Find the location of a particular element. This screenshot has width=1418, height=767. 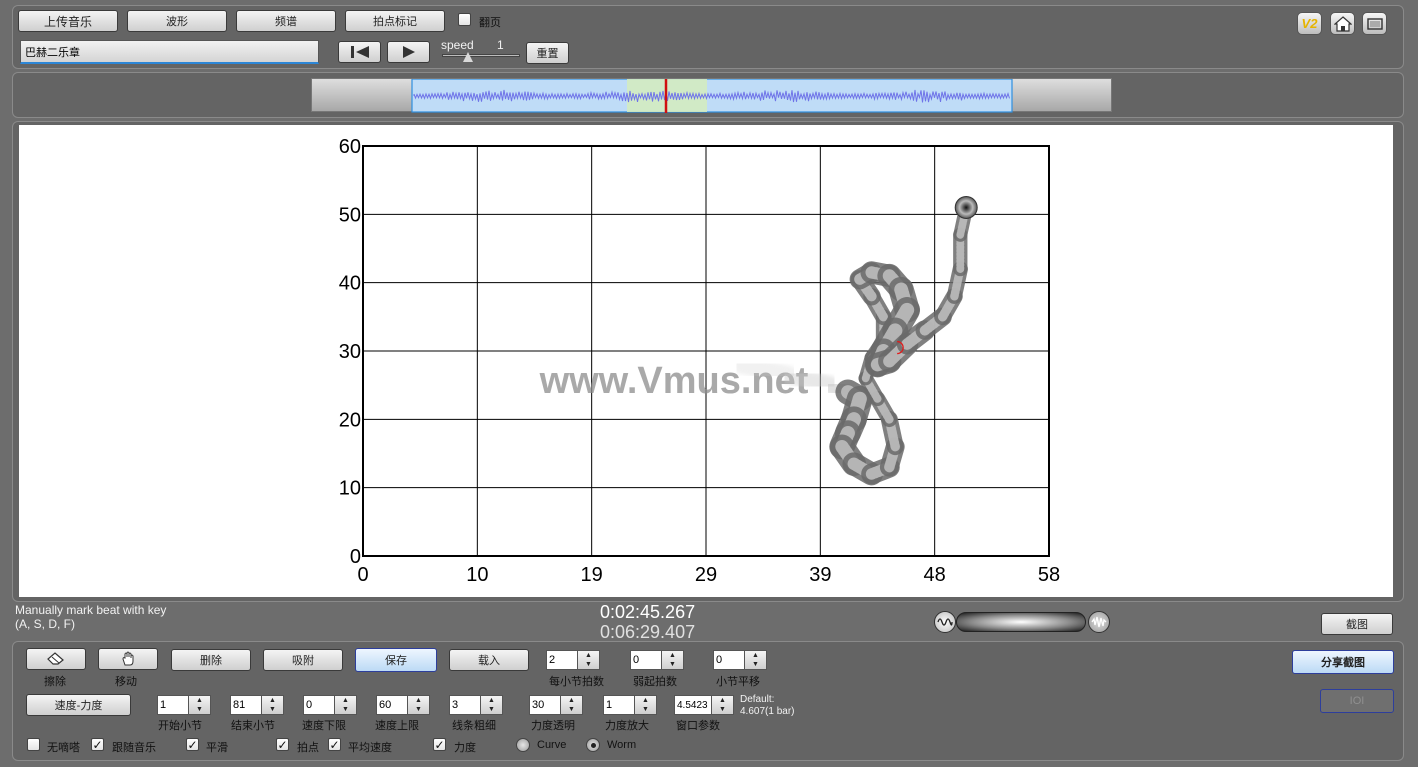

upload-music-button: 上传音乐 is located at coordinates (68, 21).